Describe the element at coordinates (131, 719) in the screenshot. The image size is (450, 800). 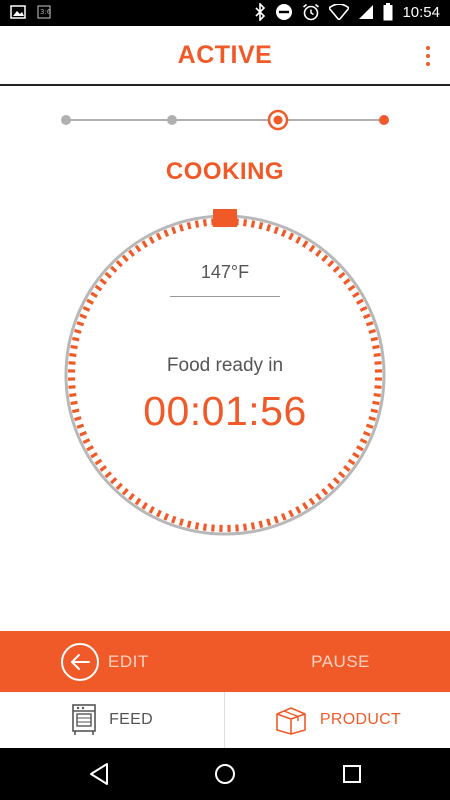
I see `tab-feed-label: FEED` at that location.